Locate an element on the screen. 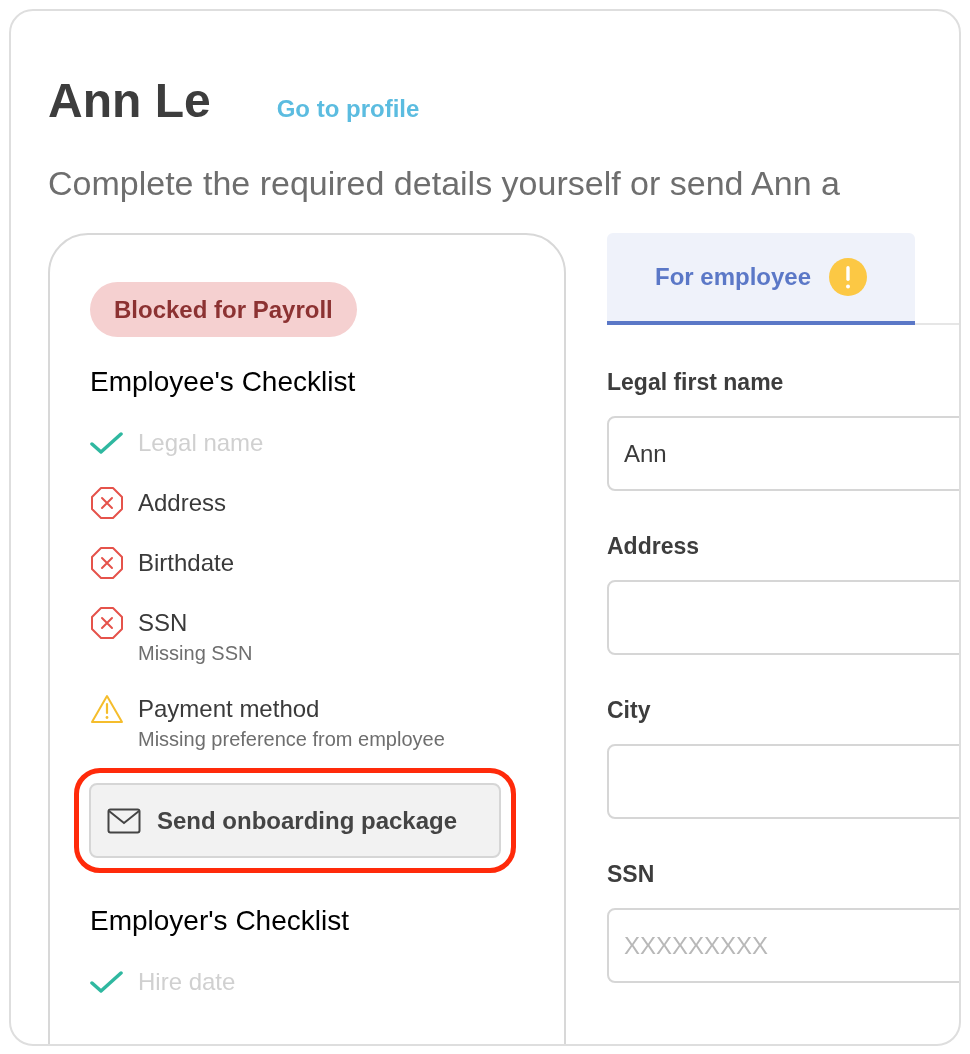 The image size is (970, 1054). checklist-item-label: Birthdate is located at coordinates (186, 563).